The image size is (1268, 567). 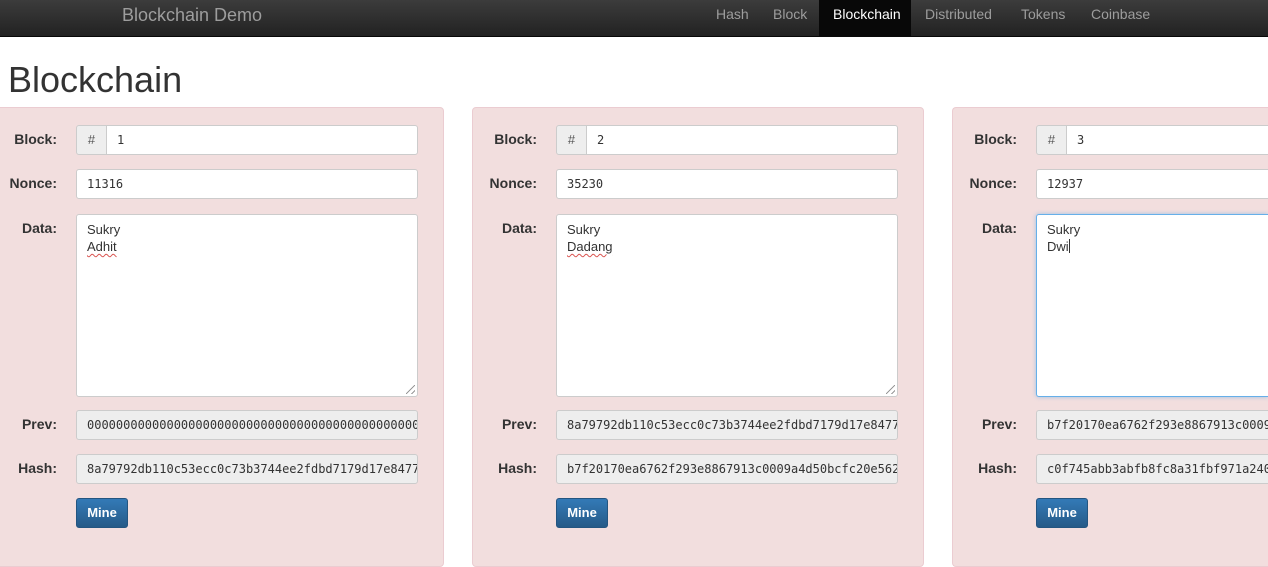 I want to click on nav-link-hash: Hash, so click(x=732, y=18).